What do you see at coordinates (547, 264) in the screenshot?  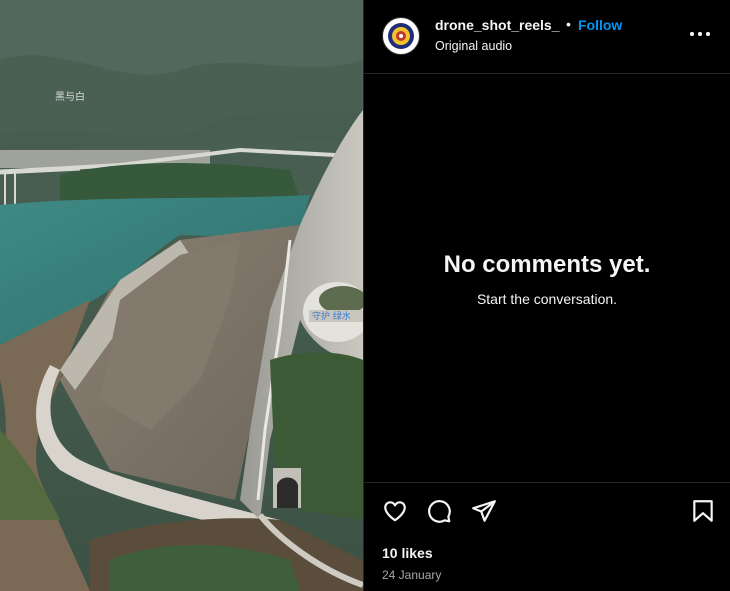 I see `empty-comments-title: No comments yet.` at bounding box center [547, 264].